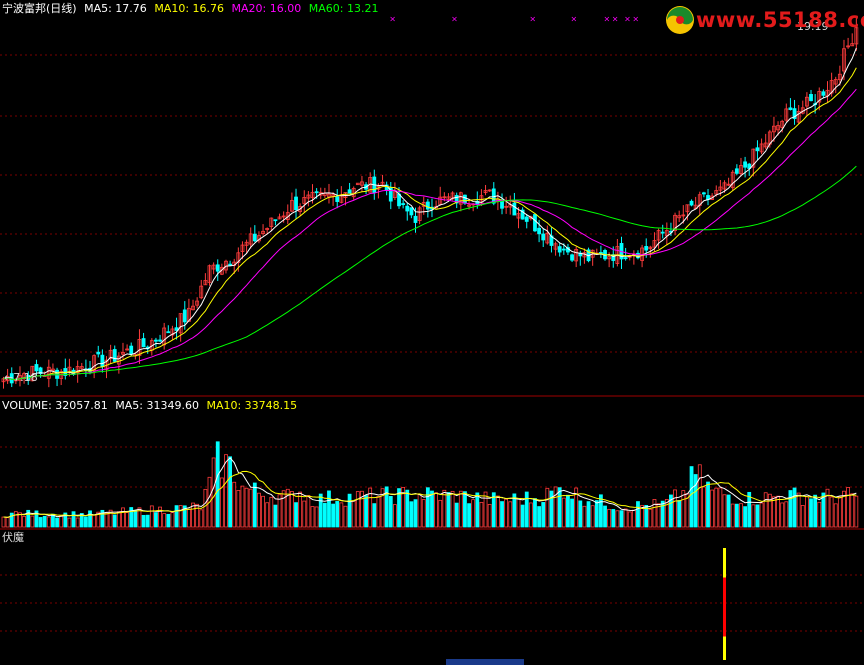  What do you see at coordinates (485, 662) in the screenshot?
I see `bottom-tab` at bounding box center [485, 662].